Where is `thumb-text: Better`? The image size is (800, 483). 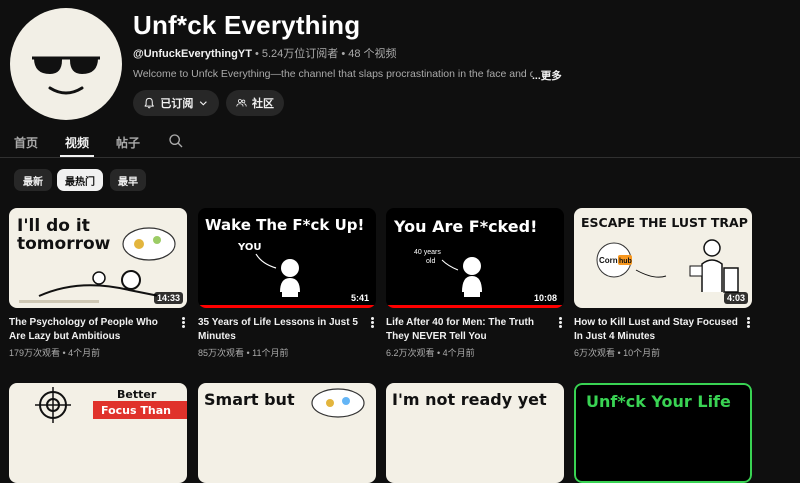 thumb-text: Better is located at coordinates (137, 394).